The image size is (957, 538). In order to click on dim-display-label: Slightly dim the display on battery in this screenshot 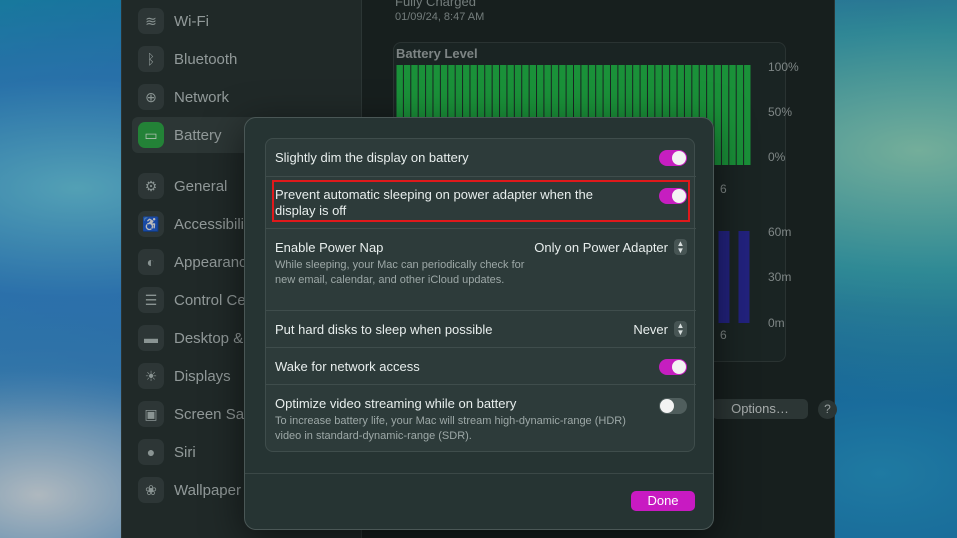, I will do `click(372, 157)`.